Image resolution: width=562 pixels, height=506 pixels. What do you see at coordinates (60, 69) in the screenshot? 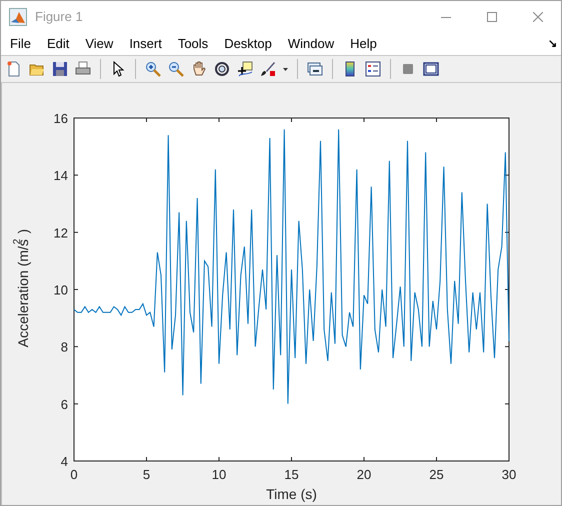
I see `save-icon` at bounding box center [60, 69].